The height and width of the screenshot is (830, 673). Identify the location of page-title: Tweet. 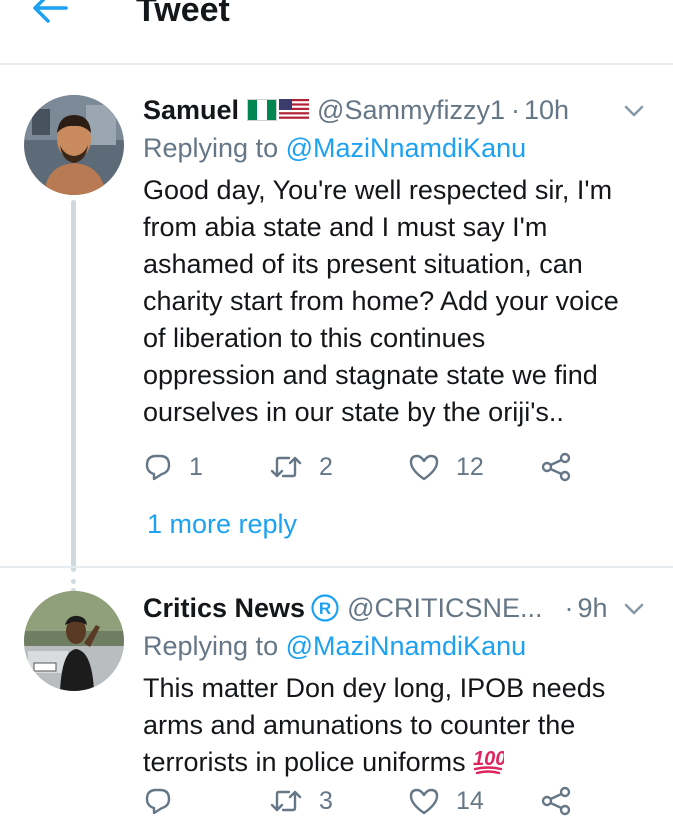
(183, 14).